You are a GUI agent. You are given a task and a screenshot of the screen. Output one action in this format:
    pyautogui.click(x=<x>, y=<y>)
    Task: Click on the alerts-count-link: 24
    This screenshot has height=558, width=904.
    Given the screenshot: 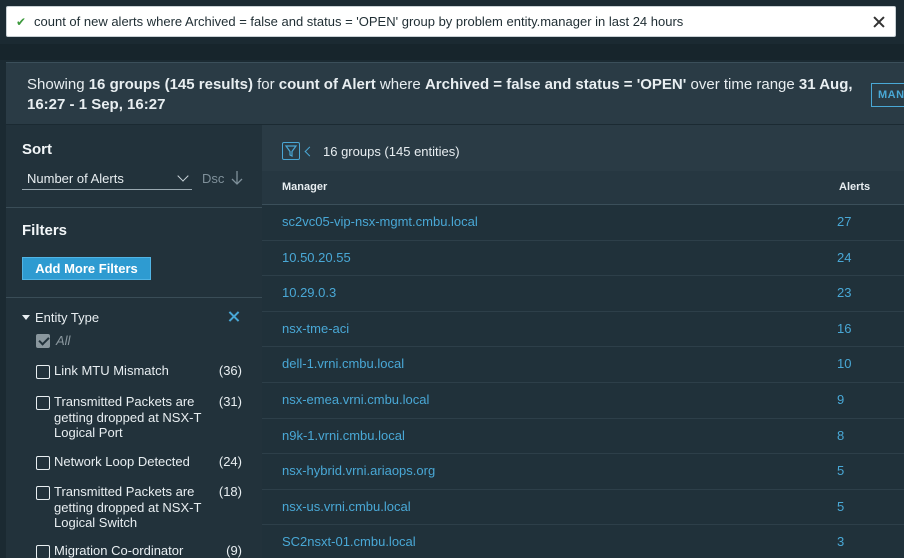 What is the action you would take?
    pyautogui.click(x=844, y=257)
    